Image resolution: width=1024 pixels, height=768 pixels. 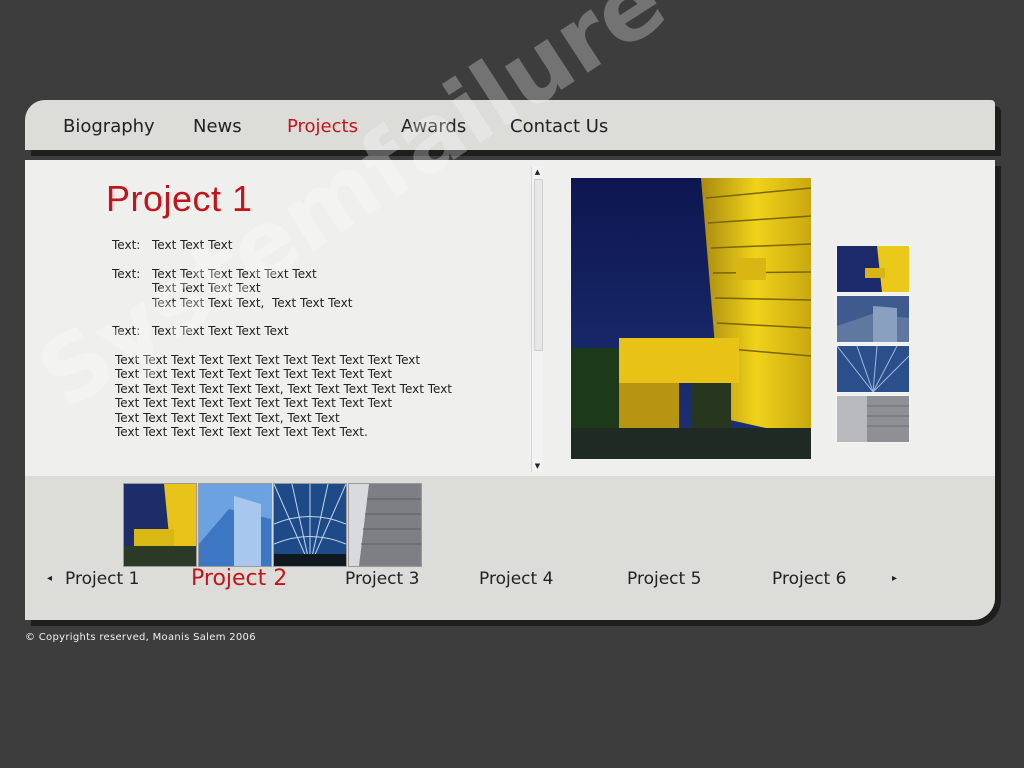 I want to click on field-value: Text Text Text Text Text, so click(x=220, y=331).